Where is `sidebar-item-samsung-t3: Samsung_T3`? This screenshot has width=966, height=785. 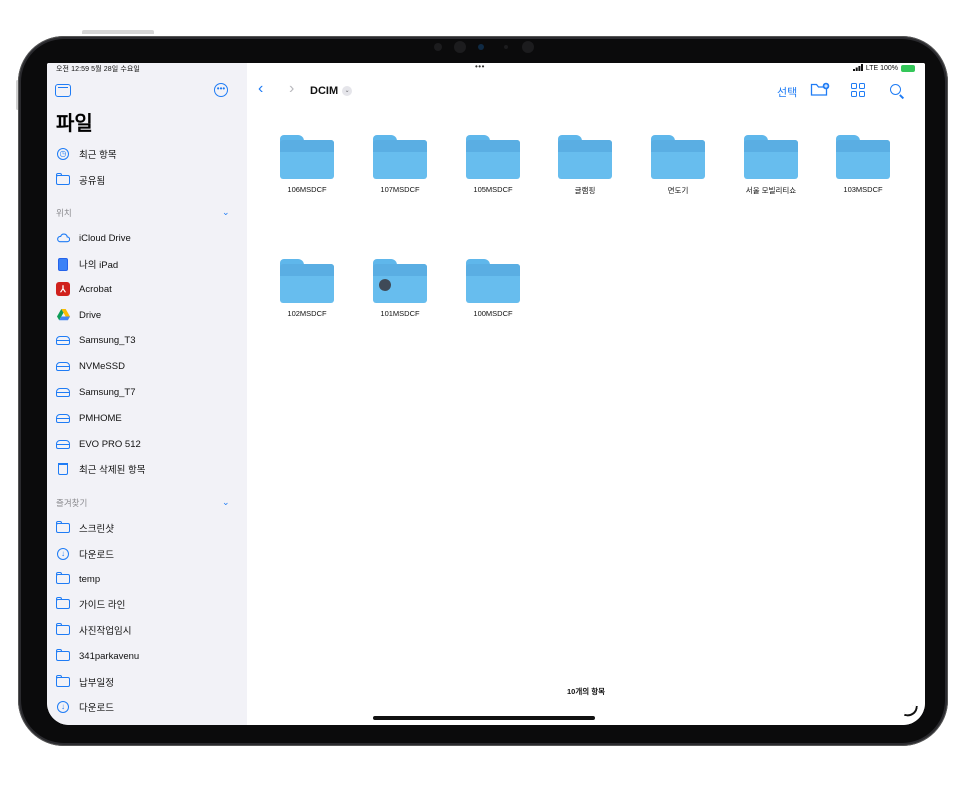 sidebar-item-samsung-t3: Samsung_T3 is located at coordinates (96, 340).